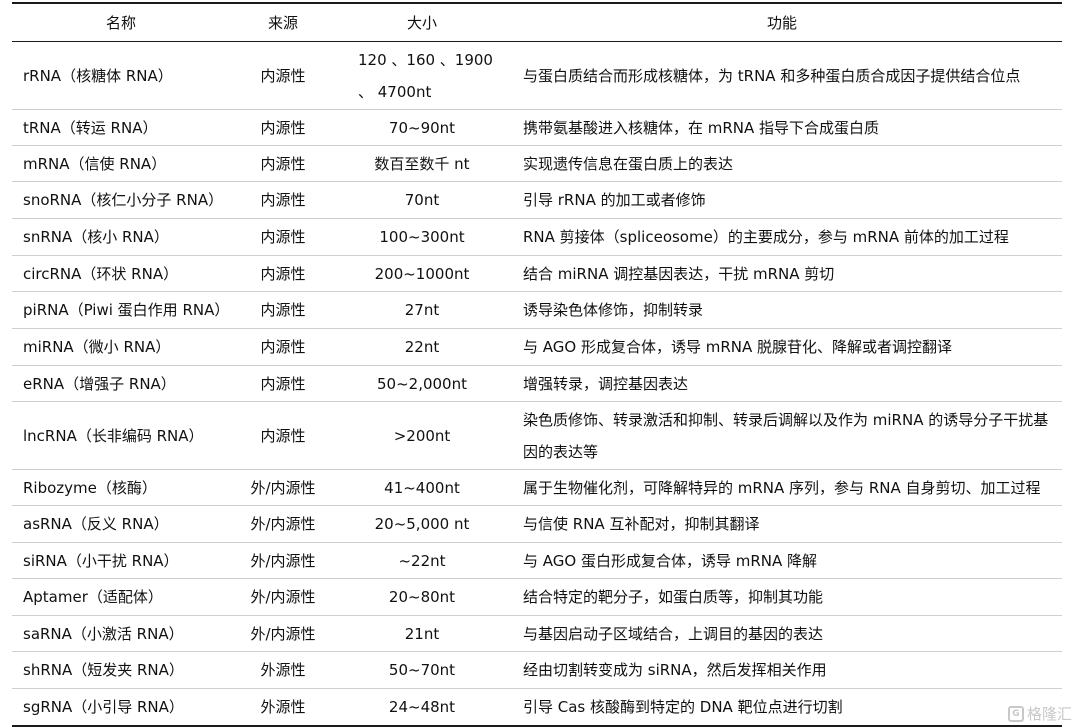  Describe the element at coordinates (1015, 713) in the screenshot. I see `watermark-logo-icon: G` at that location.